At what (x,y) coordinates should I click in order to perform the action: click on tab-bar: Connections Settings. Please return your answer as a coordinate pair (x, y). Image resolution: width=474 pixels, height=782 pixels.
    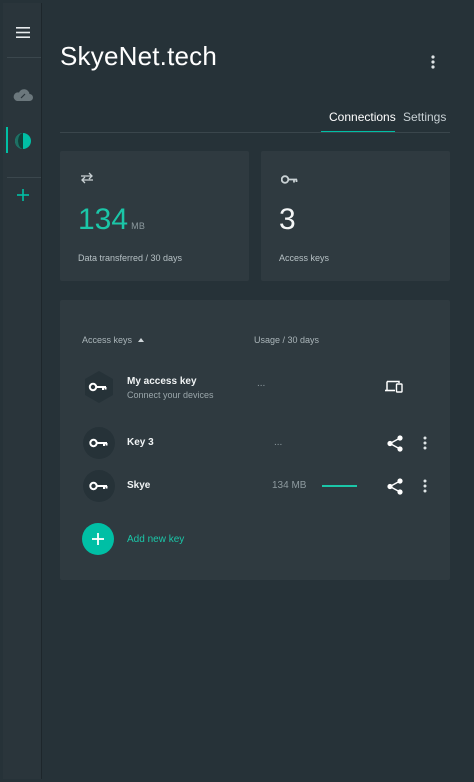
    Looking at the image, I should click on (387, 119).